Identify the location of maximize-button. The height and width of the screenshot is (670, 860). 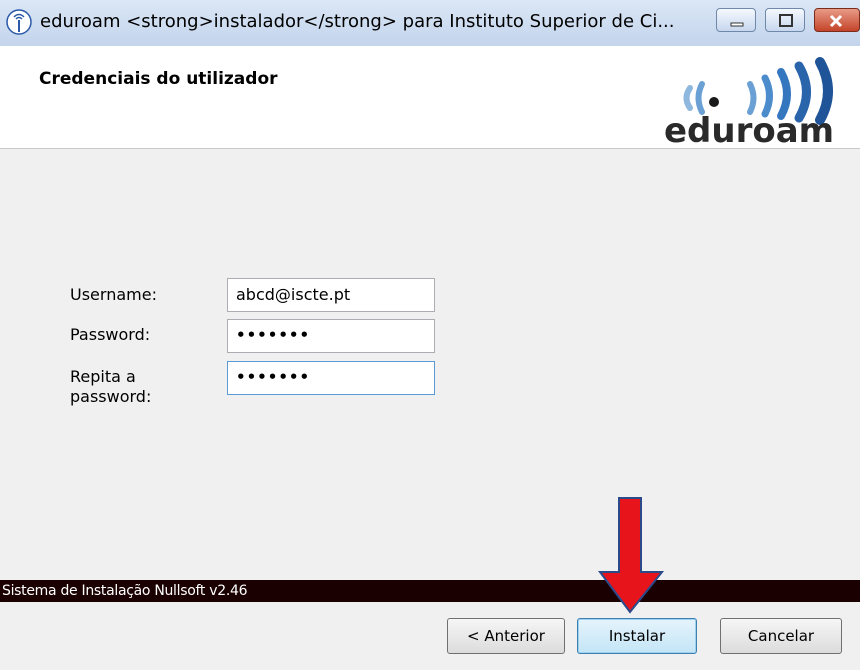
(785, 20).